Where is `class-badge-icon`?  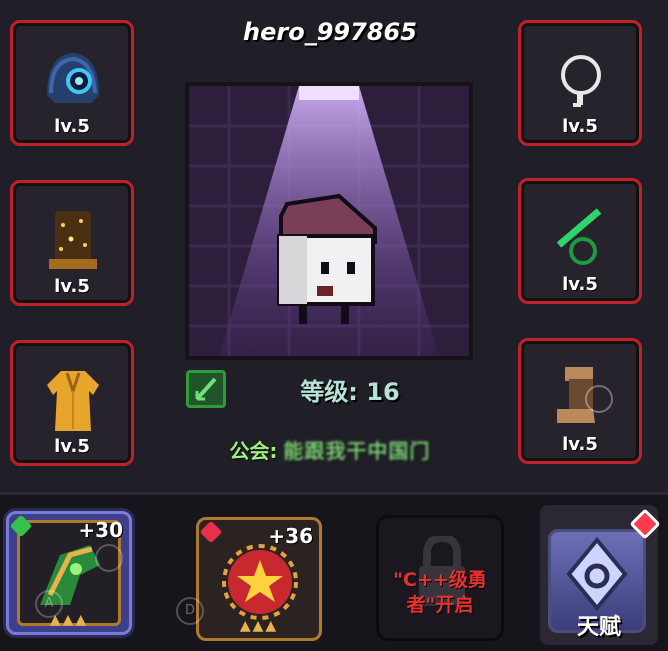 class-badge-icon is located at coordinates (206, 389).